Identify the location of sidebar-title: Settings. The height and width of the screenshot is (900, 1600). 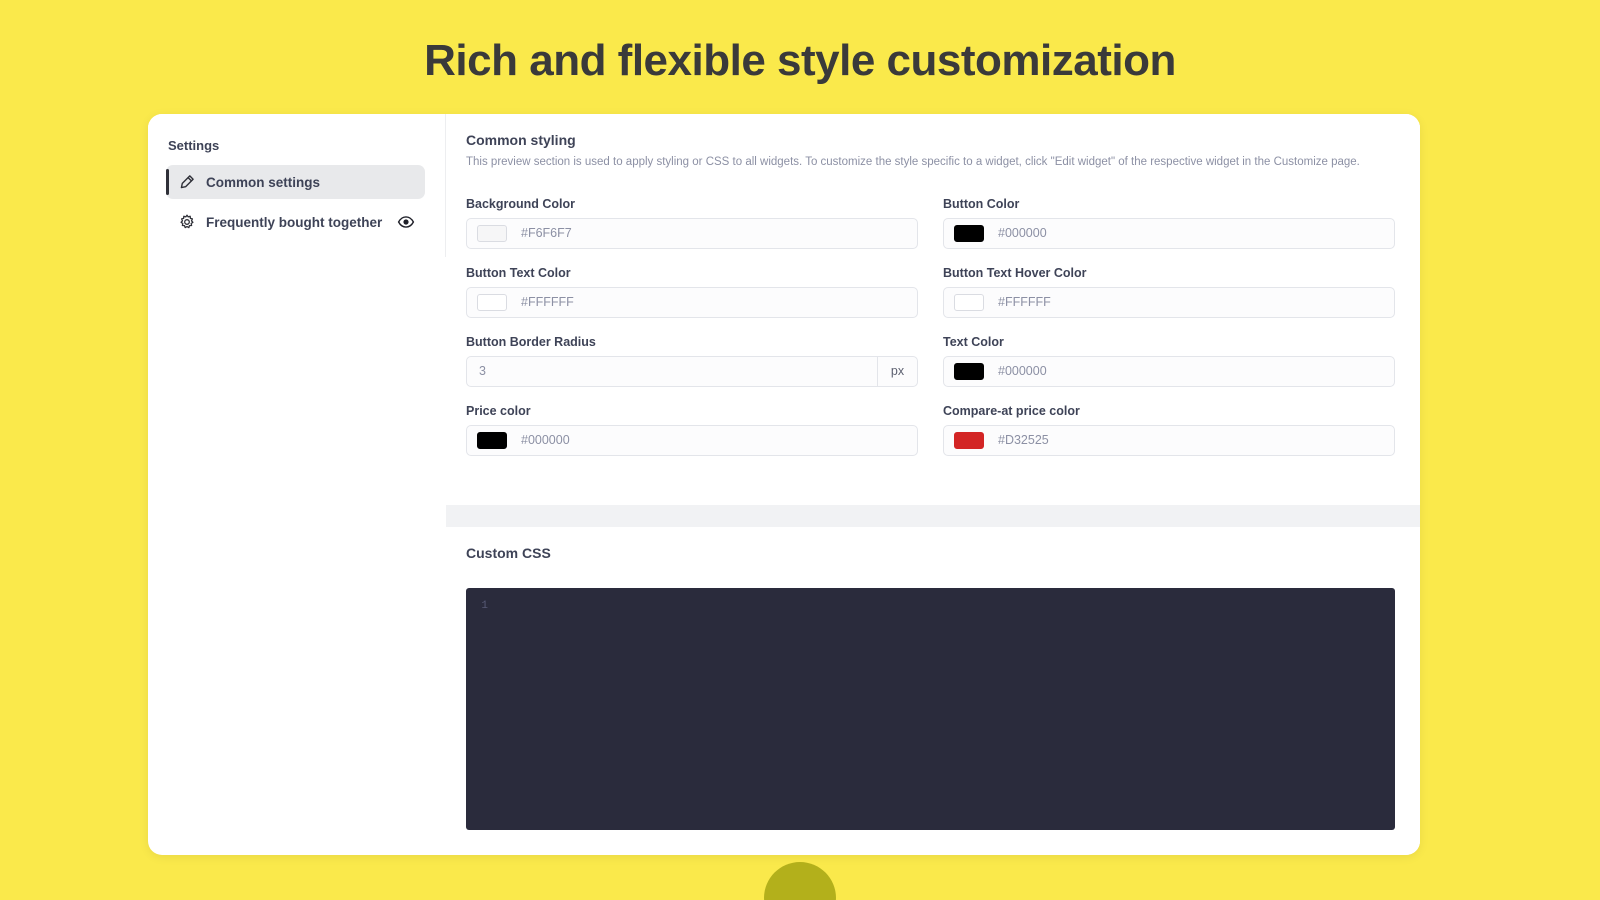
(194, 145).